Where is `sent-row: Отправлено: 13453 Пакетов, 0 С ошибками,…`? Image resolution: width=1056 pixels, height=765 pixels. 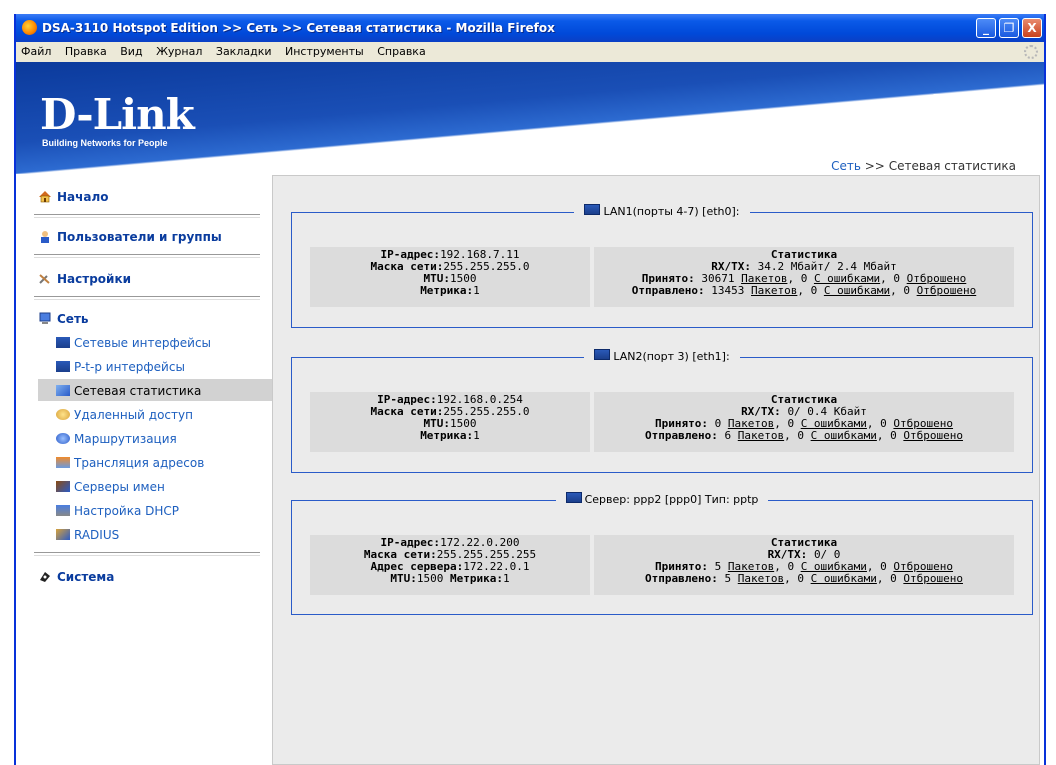
sent-row: Отправлено: 13453 Пакетов, 0 С ошибками,… is located at coordinates (804, 290).